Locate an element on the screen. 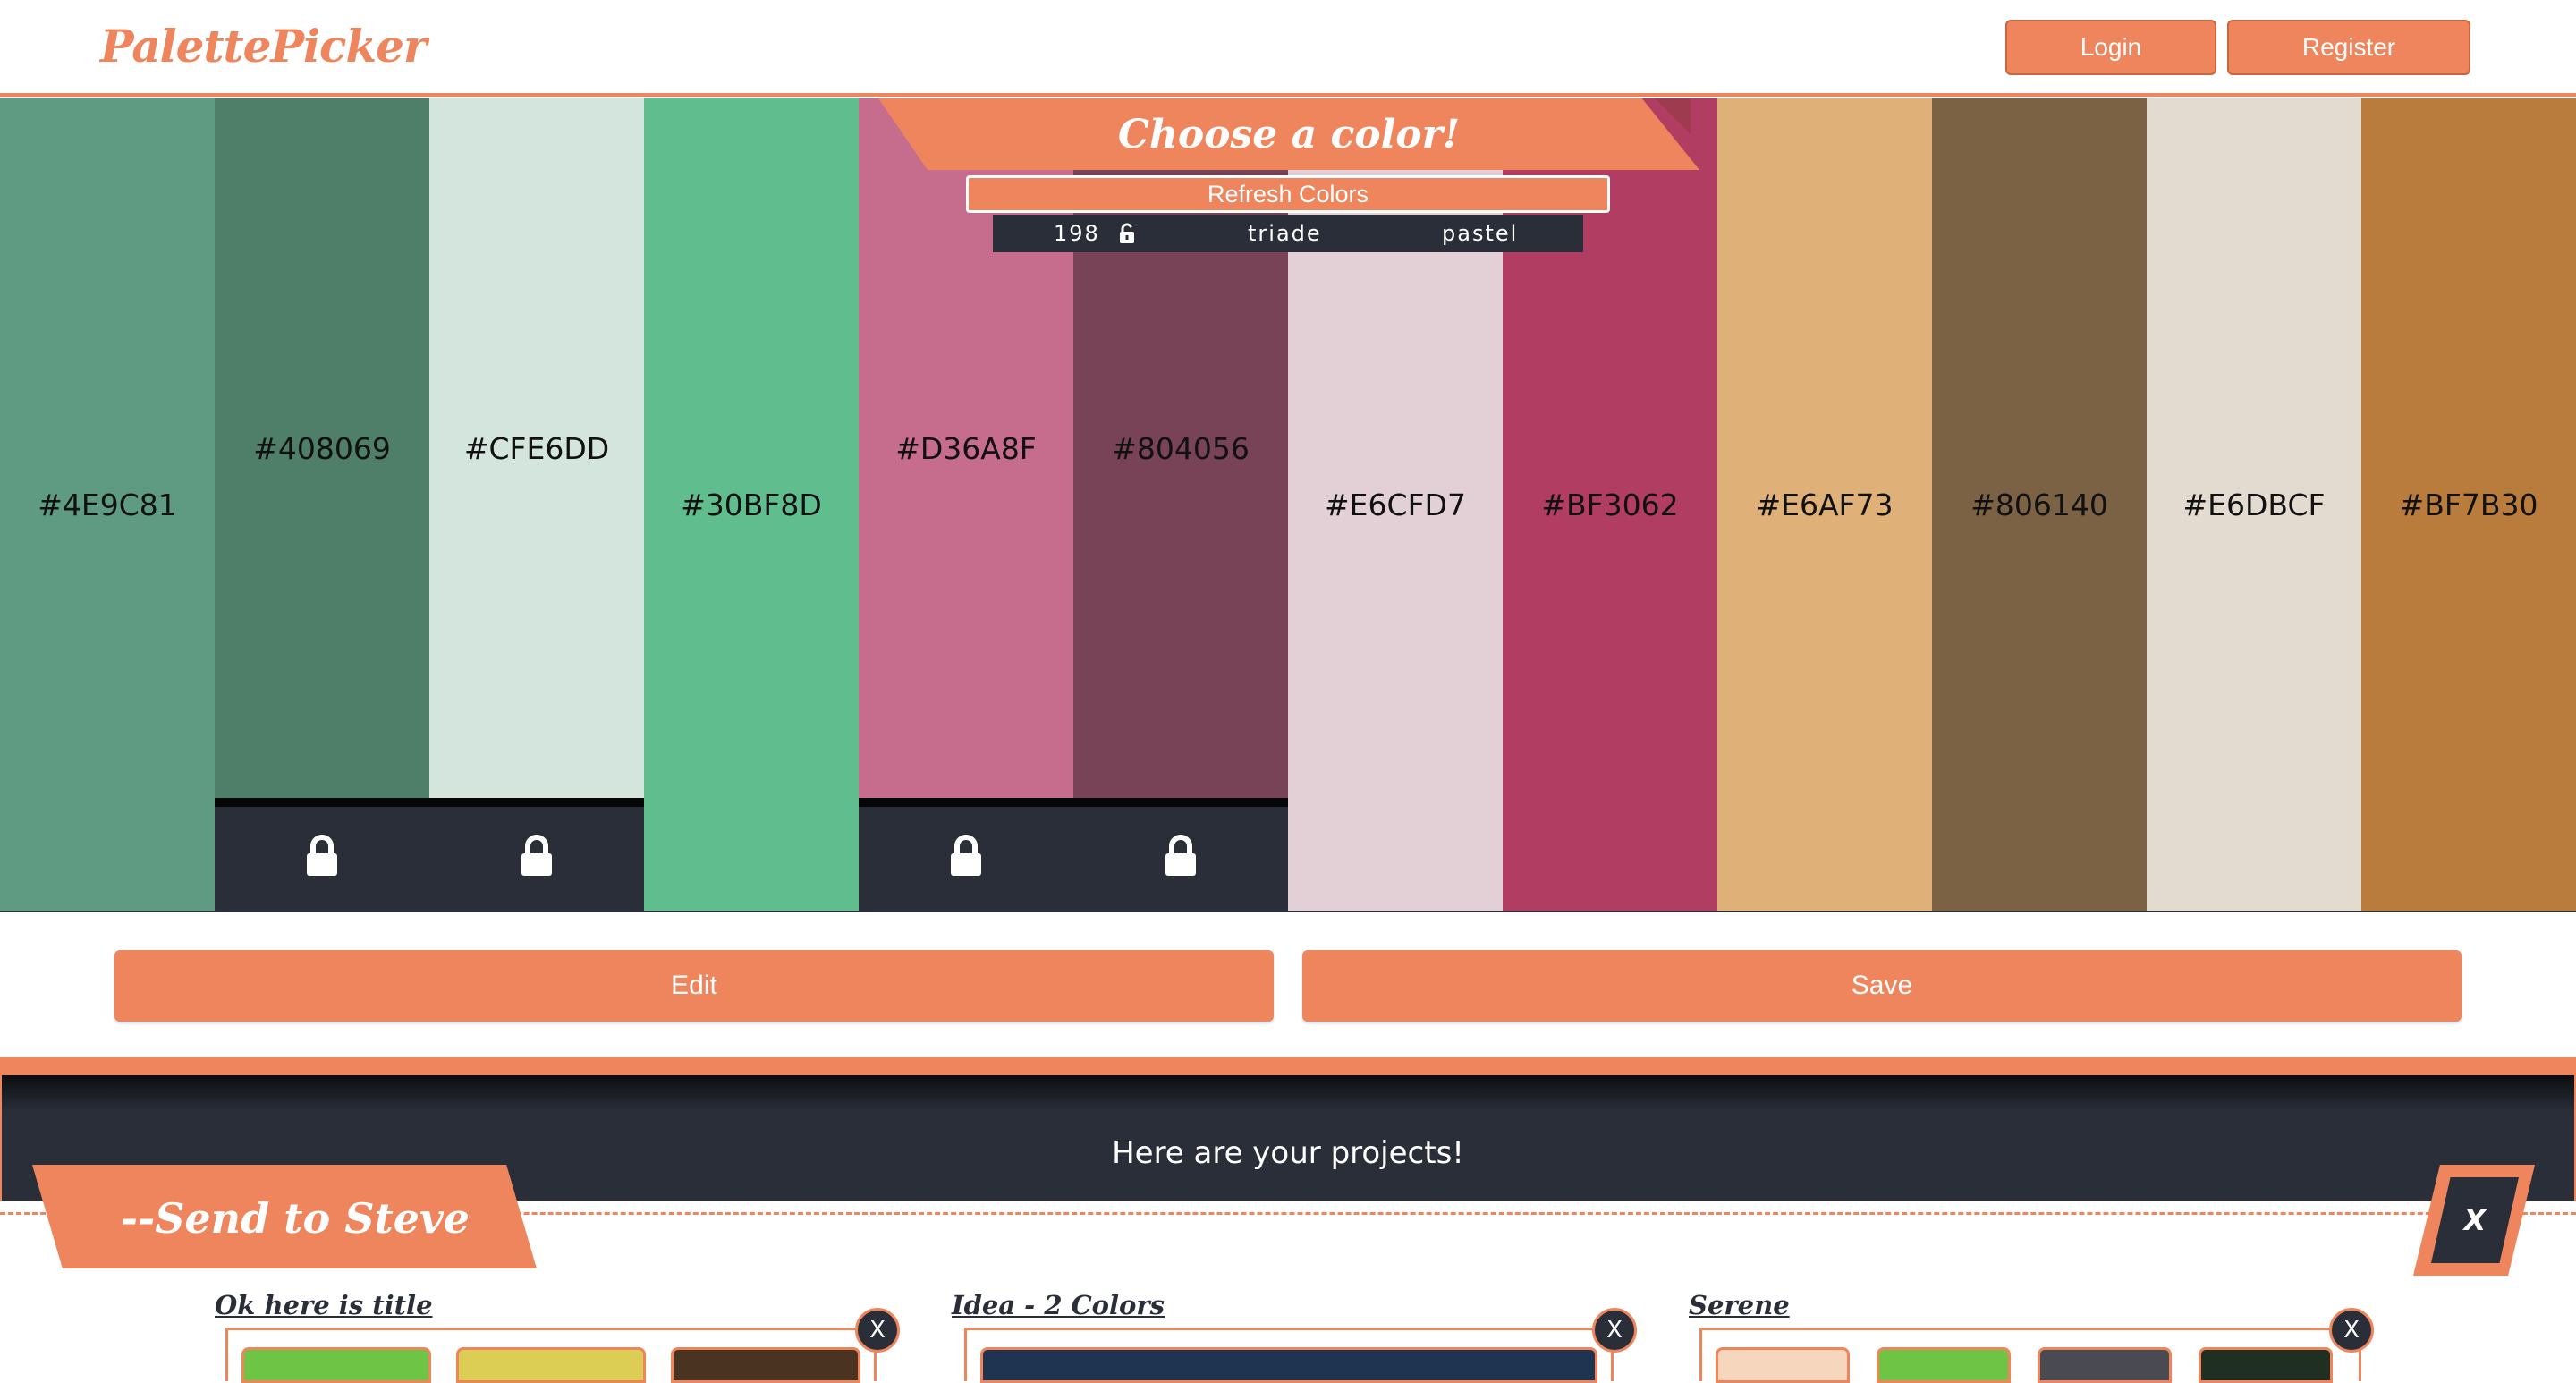 Image resolution: width=2576 pixels, height=1383 pixels. project-title: Idea - 2 Colors is located at coordinates (1058, 1305).